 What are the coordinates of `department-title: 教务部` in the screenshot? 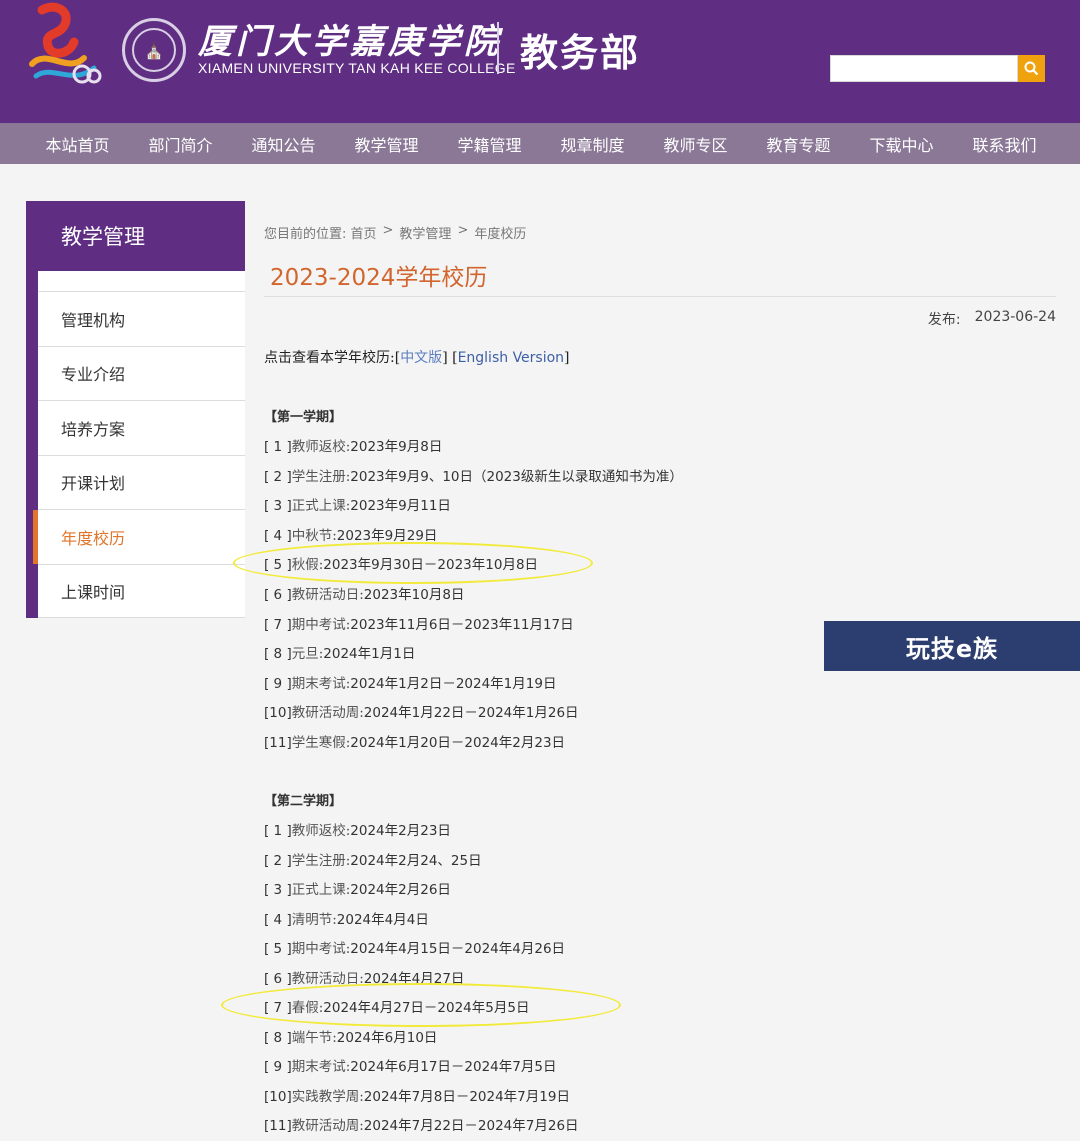 It's located at (580, 49).